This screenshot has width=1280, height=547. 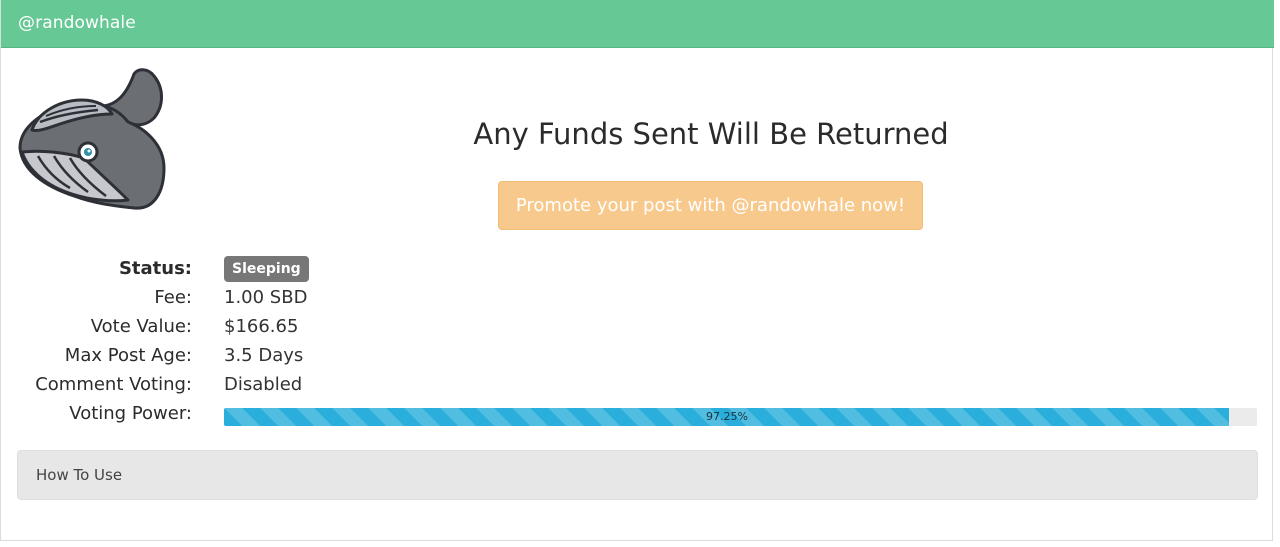 I want to click on voting-power-text: 97.25%, so click(x=727, y=416).